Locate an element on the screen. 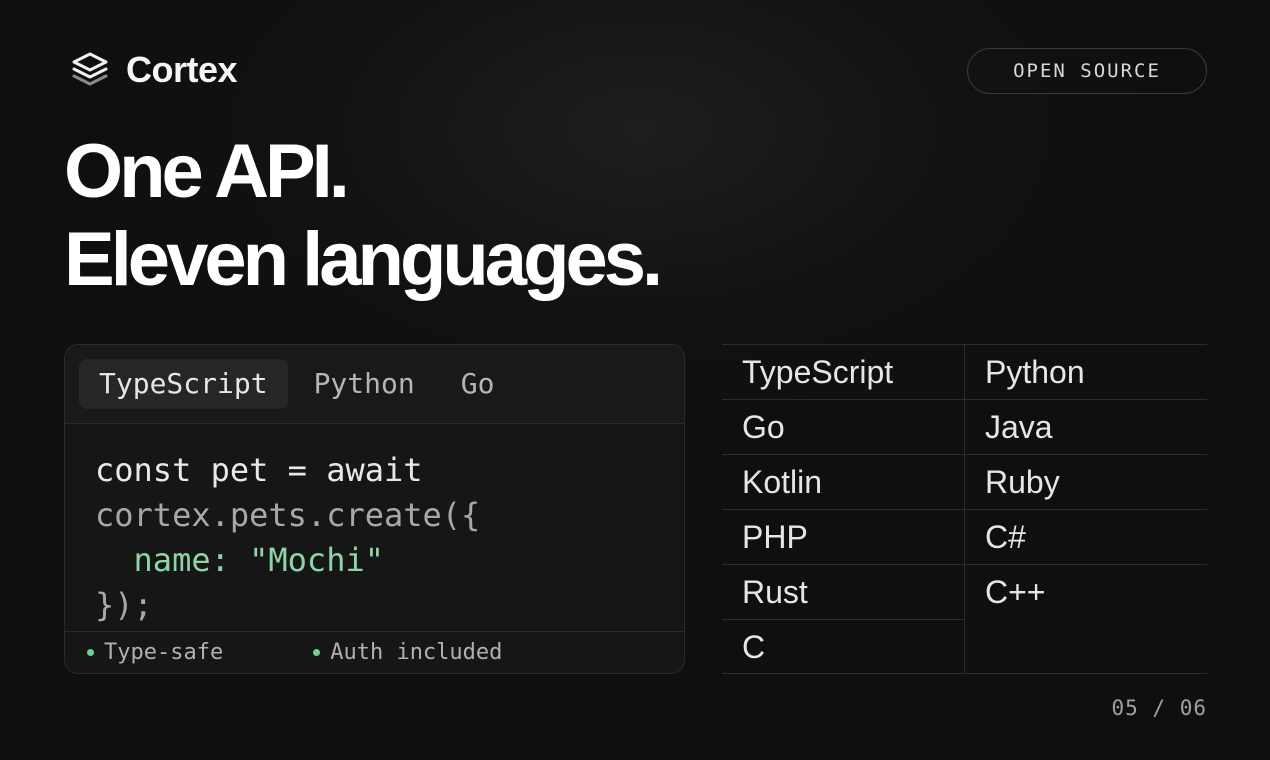  language-cell: Go is located at coordinates (843, 427).